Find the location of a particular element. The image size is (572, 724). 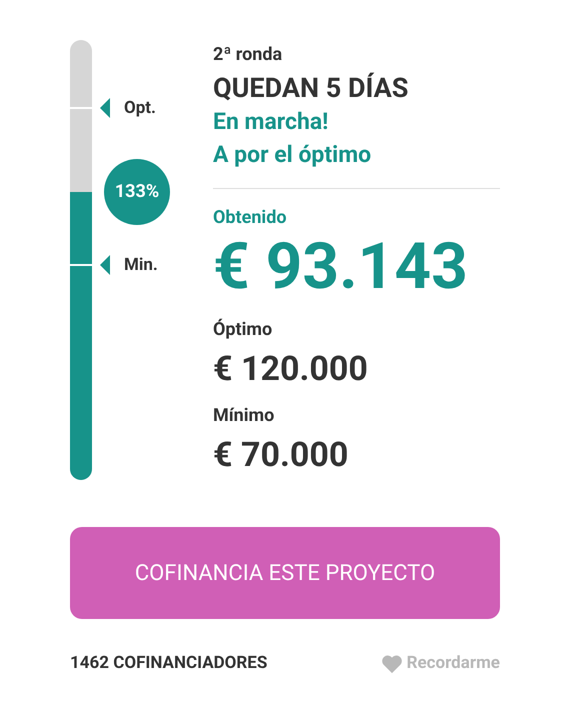

stat-value: € 93.143 is located at coordinates (341, 267).